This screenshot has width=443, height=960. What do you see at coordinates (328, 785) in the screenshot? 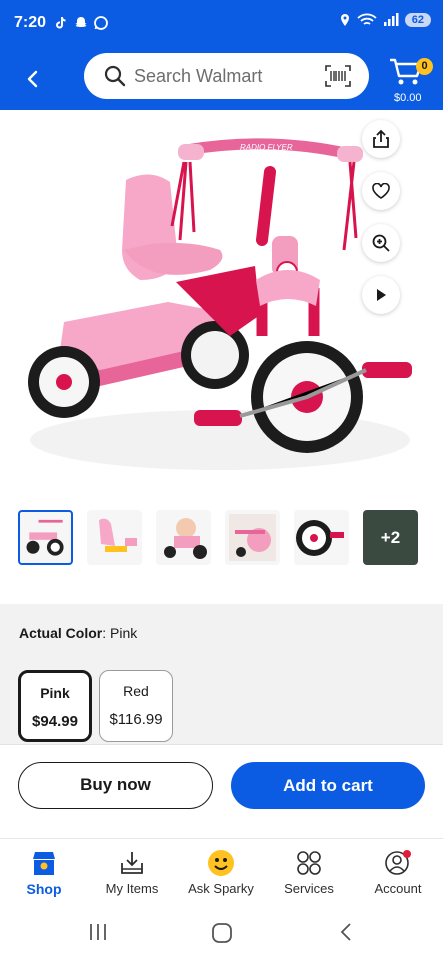
I see `add-to-cart-button: Add to cart` at bounding box center [328, 785].